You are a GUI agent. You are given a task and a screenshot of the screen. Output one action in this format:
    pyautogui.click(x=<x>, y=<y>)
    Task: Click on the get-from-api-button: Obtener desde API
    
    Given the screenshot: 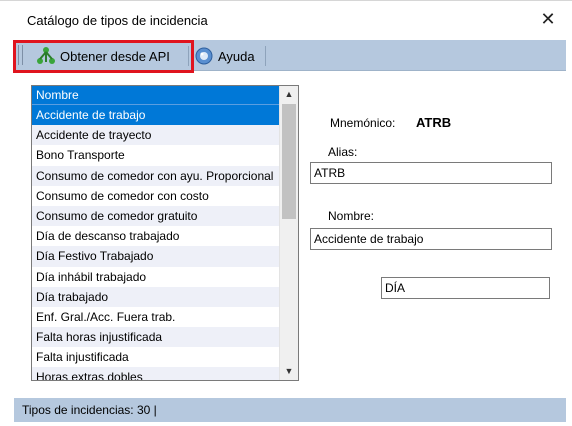 What is the action you would take?
    pyautogui.click(x=103, y=56)
    